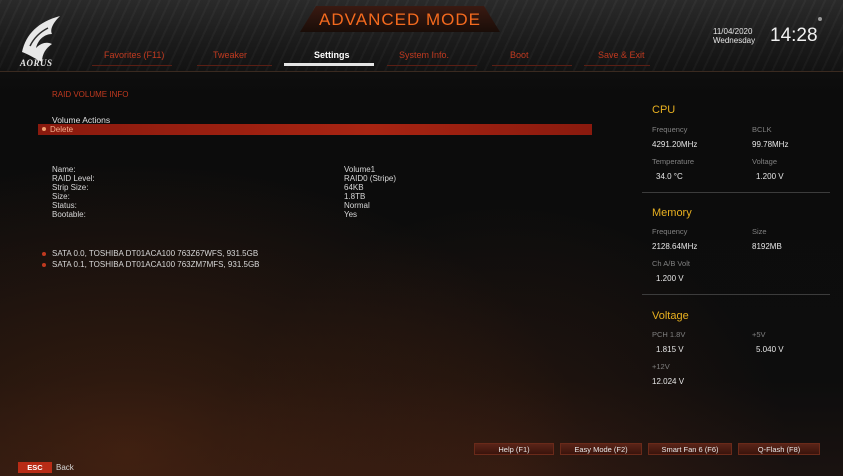 The width and height of the screenshot is (843, 476). Describe the element at coordinates (670, 231) in the screenshot. I see `mem-freq-label: Frequency` at that location.